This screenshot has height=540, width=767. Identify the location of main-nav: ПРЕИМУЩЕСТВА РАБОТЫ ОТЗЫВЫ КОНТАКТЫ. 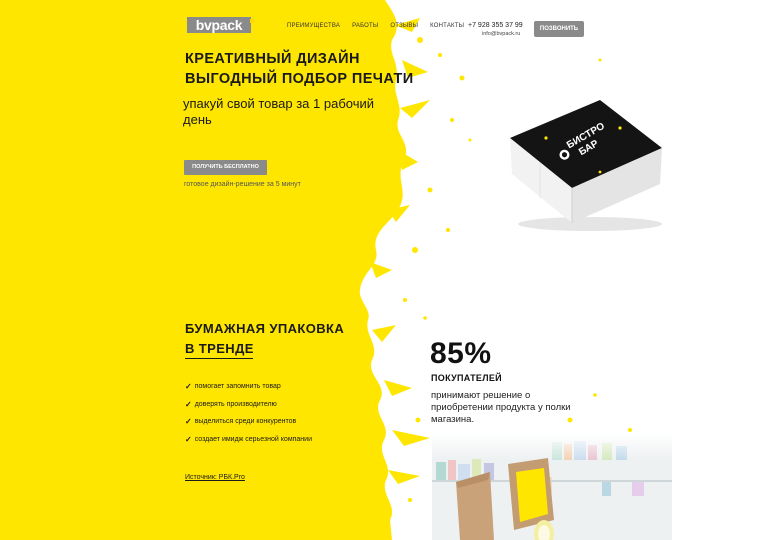
(375, 26).